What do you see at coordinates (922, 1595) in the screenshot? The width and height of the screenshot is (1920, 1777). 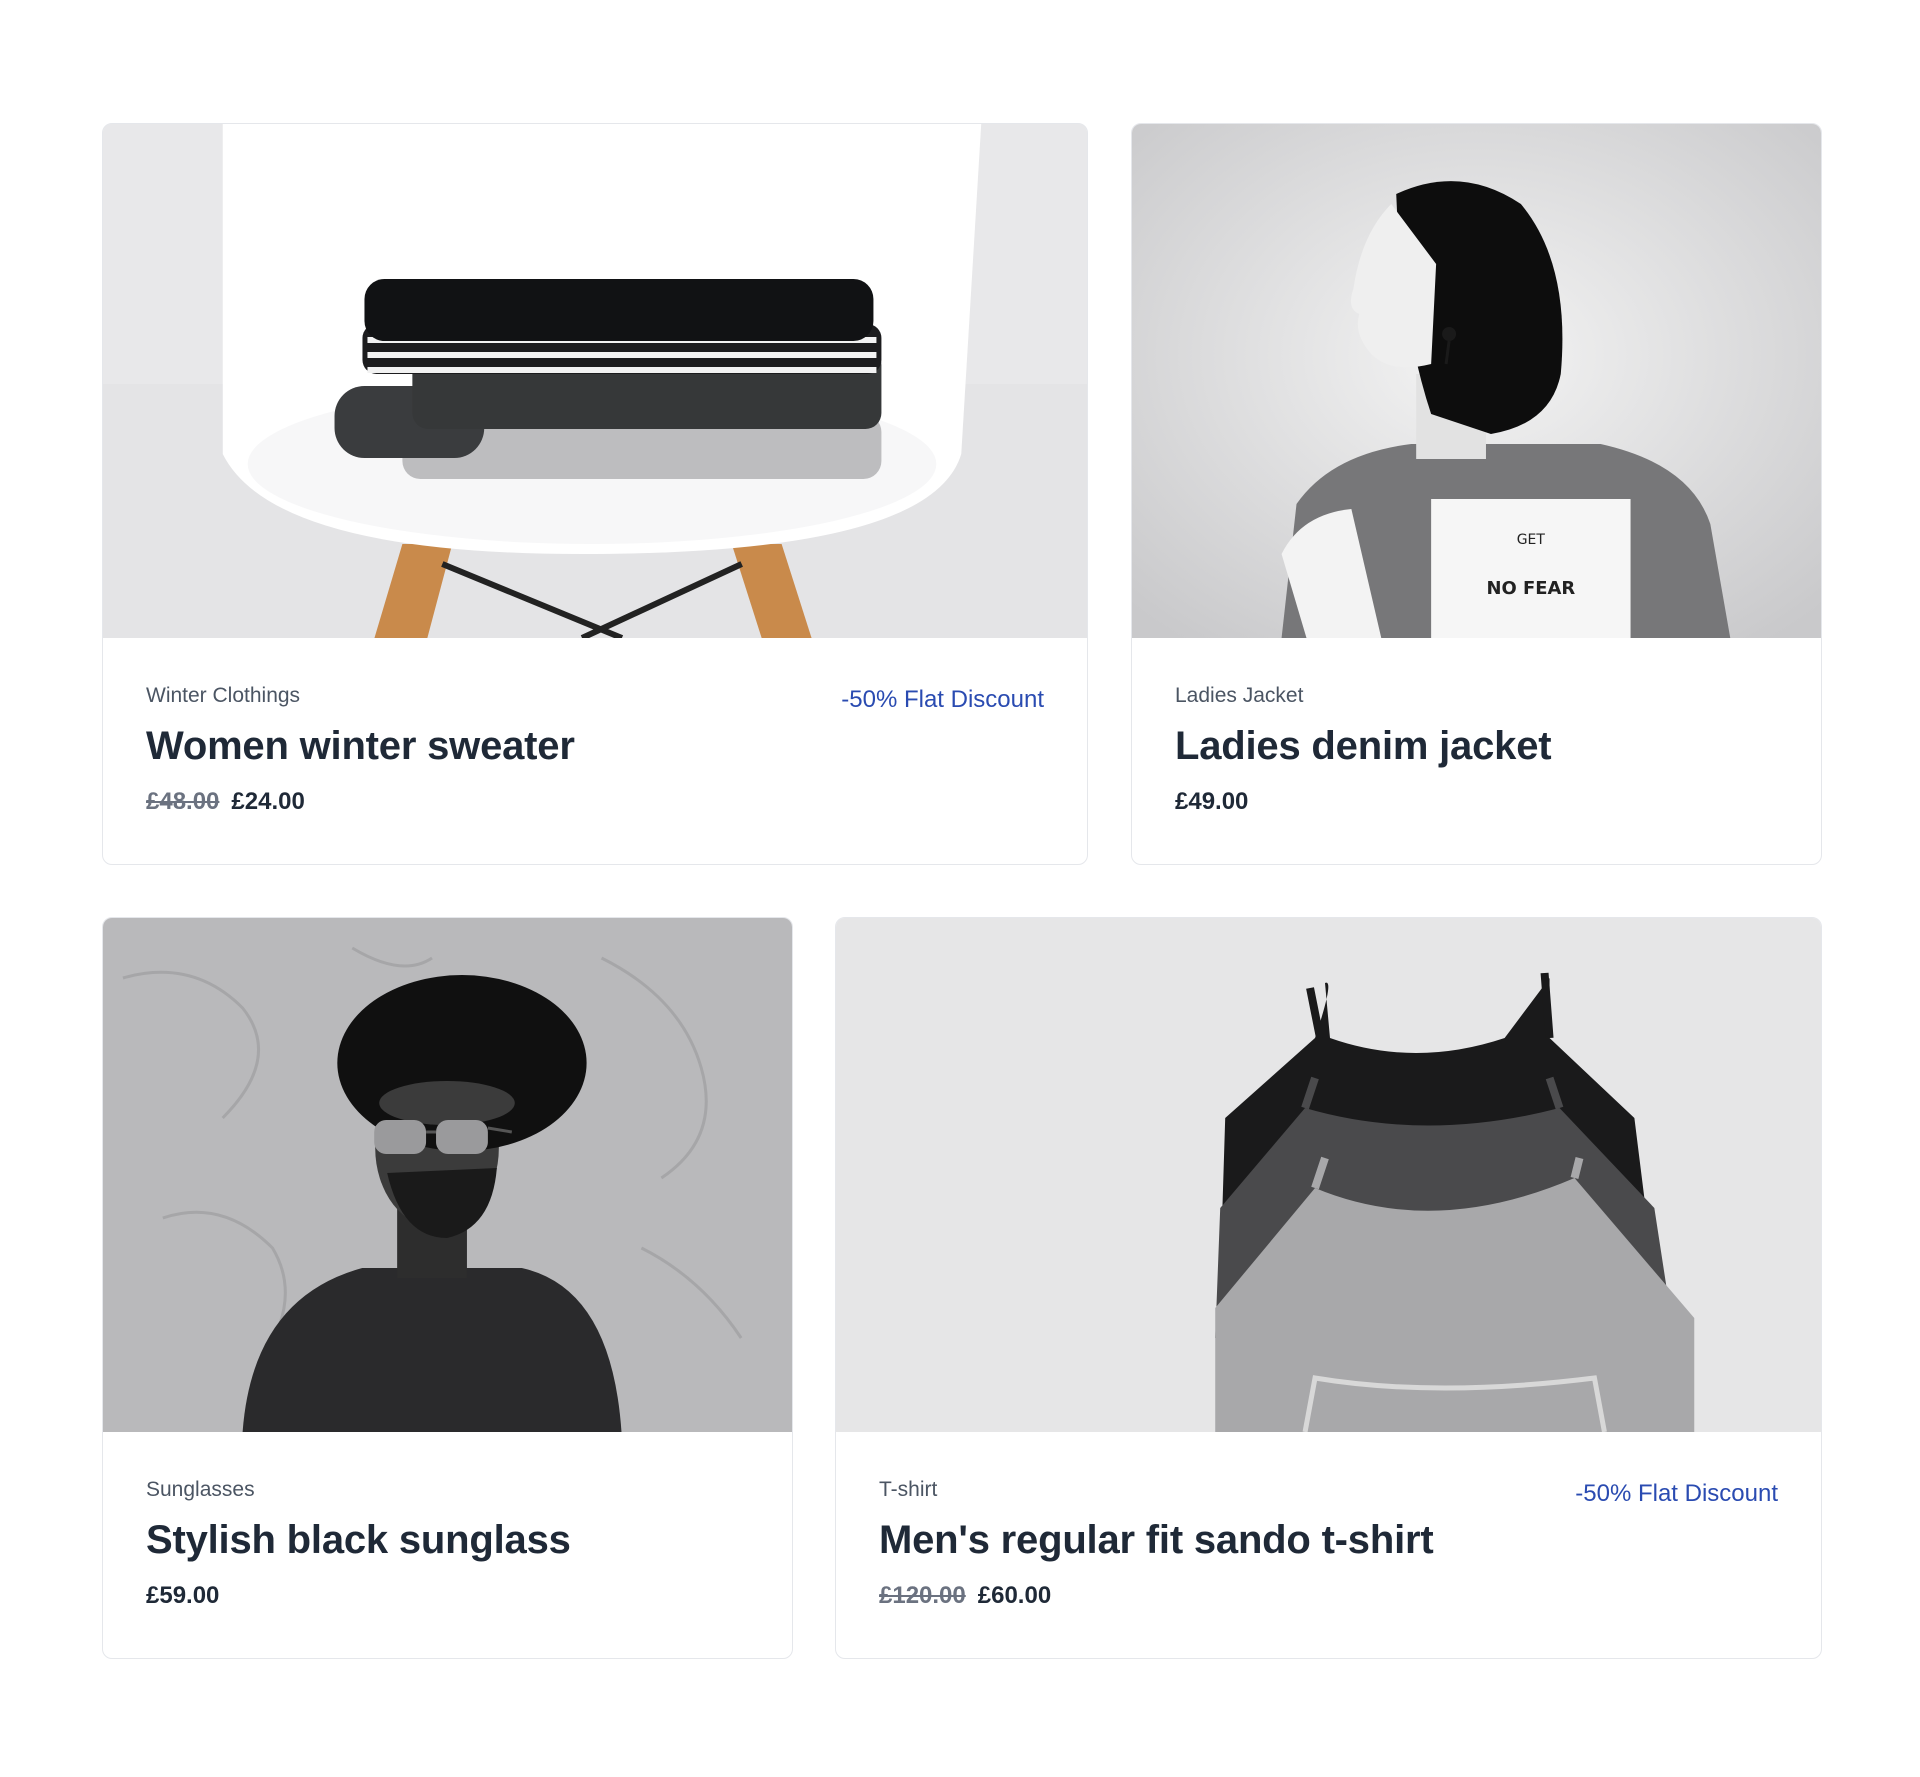 I see `original-price: £120.00` at bounding box center [922, 1595].